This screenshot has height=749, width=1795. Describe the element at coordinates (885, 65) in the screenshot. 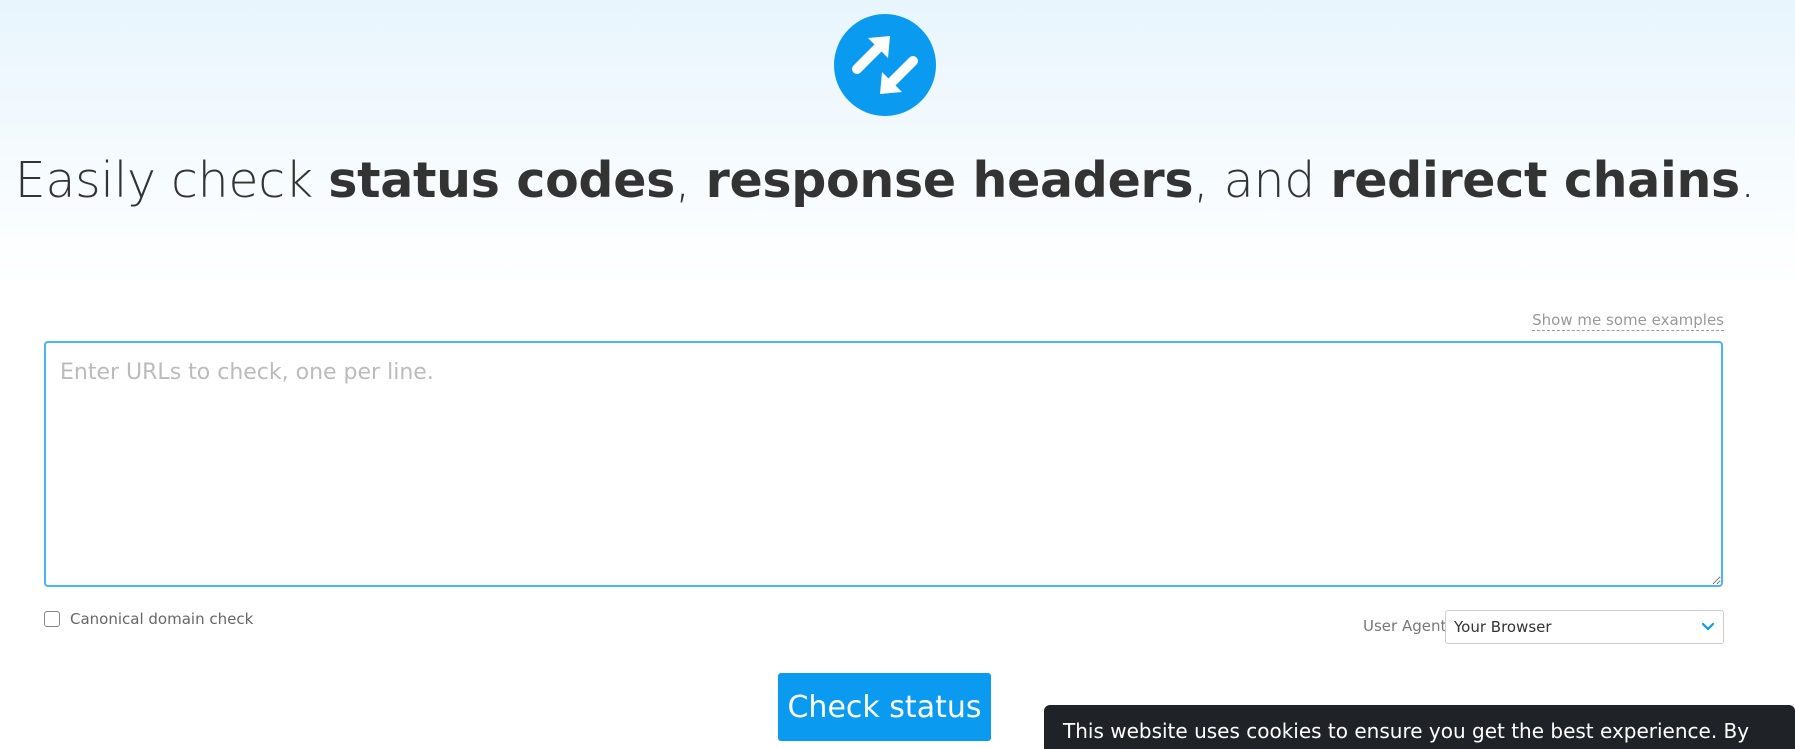

I see `redirect-arrows-icon` at that location.